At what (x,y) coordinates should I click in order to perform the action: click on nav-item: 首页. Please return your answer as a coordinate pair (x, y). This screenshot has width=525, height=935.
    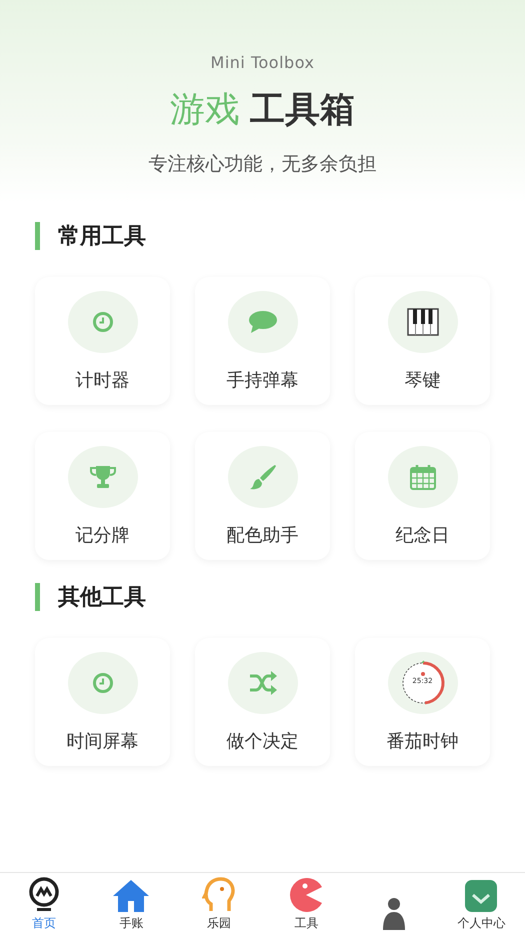
    Looking at the image, I should click on (44, 904).